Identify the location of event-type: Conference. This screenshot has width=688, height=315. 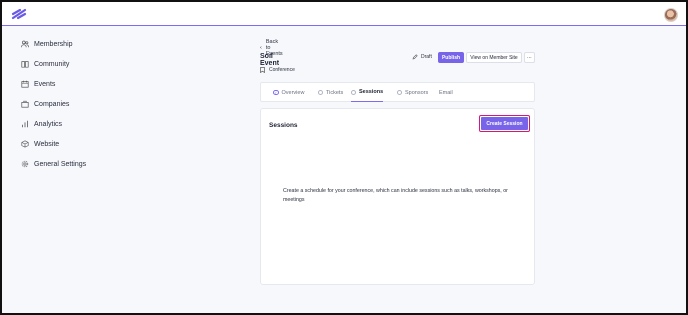
(277, 70).